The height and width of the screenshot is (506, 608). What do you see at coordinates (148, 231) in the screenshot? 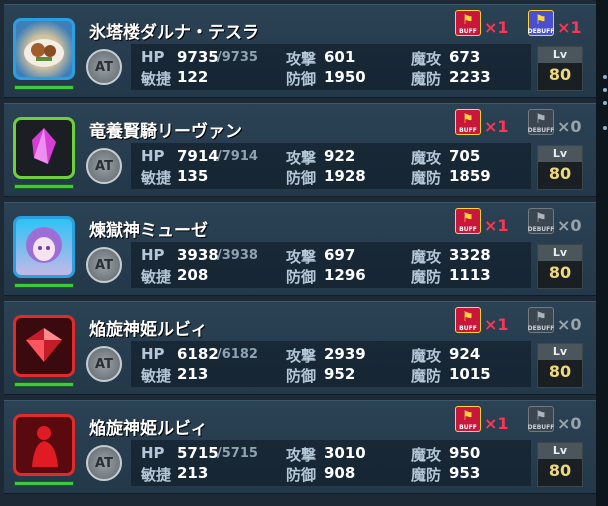
I see `unit-name: 煉獄神ミューゼ` at bounding box center [148, 231].